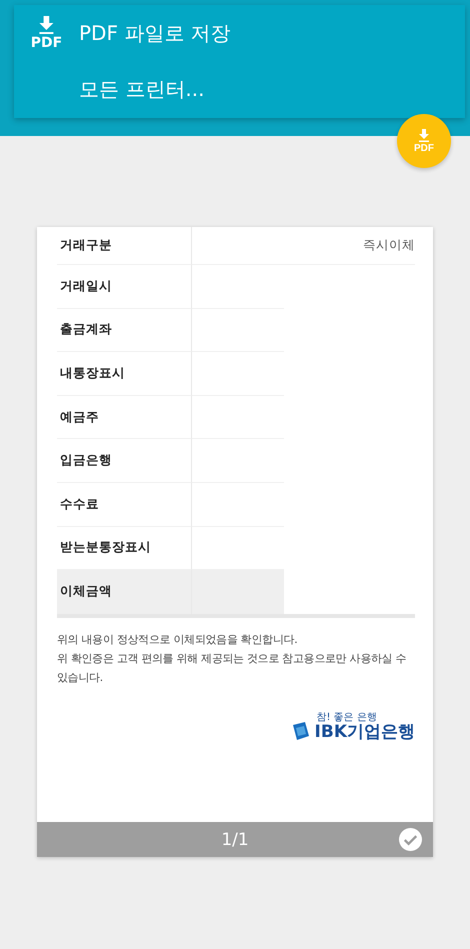 The image size is (470, 949). What do you see at coordinates (124, 374) in the screenshot?
I see `row-label: 내통장표시` at bounding box center [124, 374].